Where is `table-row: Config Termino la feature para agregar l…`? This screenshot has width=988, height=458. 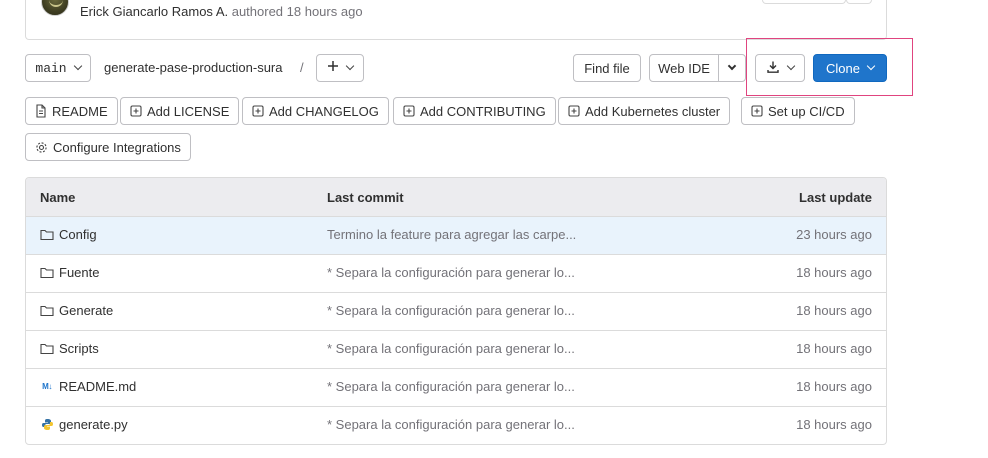 table-row: Config Termino la feature para agregar l… is located at coordinates (456, 236).